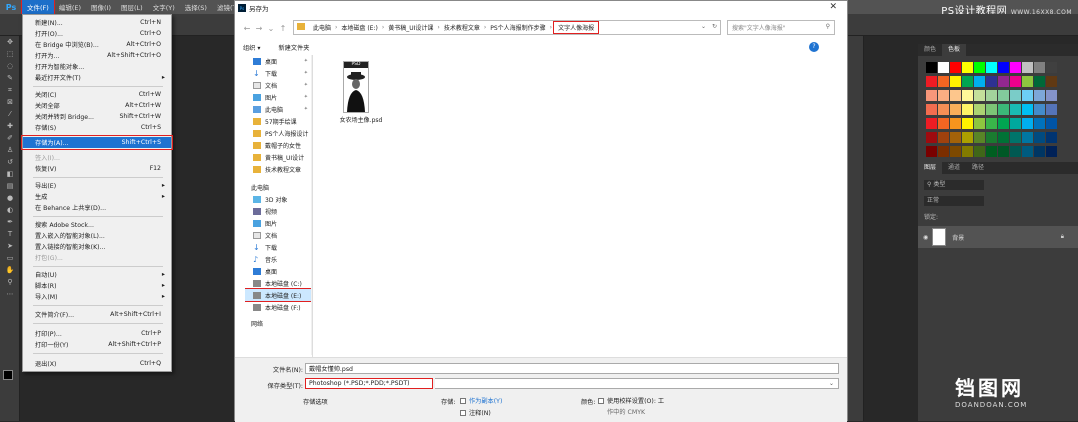 The image size is (1078, 422). I want to click on menu-item-print: 打印(P)... Ctrl+P, so click(97, 333).